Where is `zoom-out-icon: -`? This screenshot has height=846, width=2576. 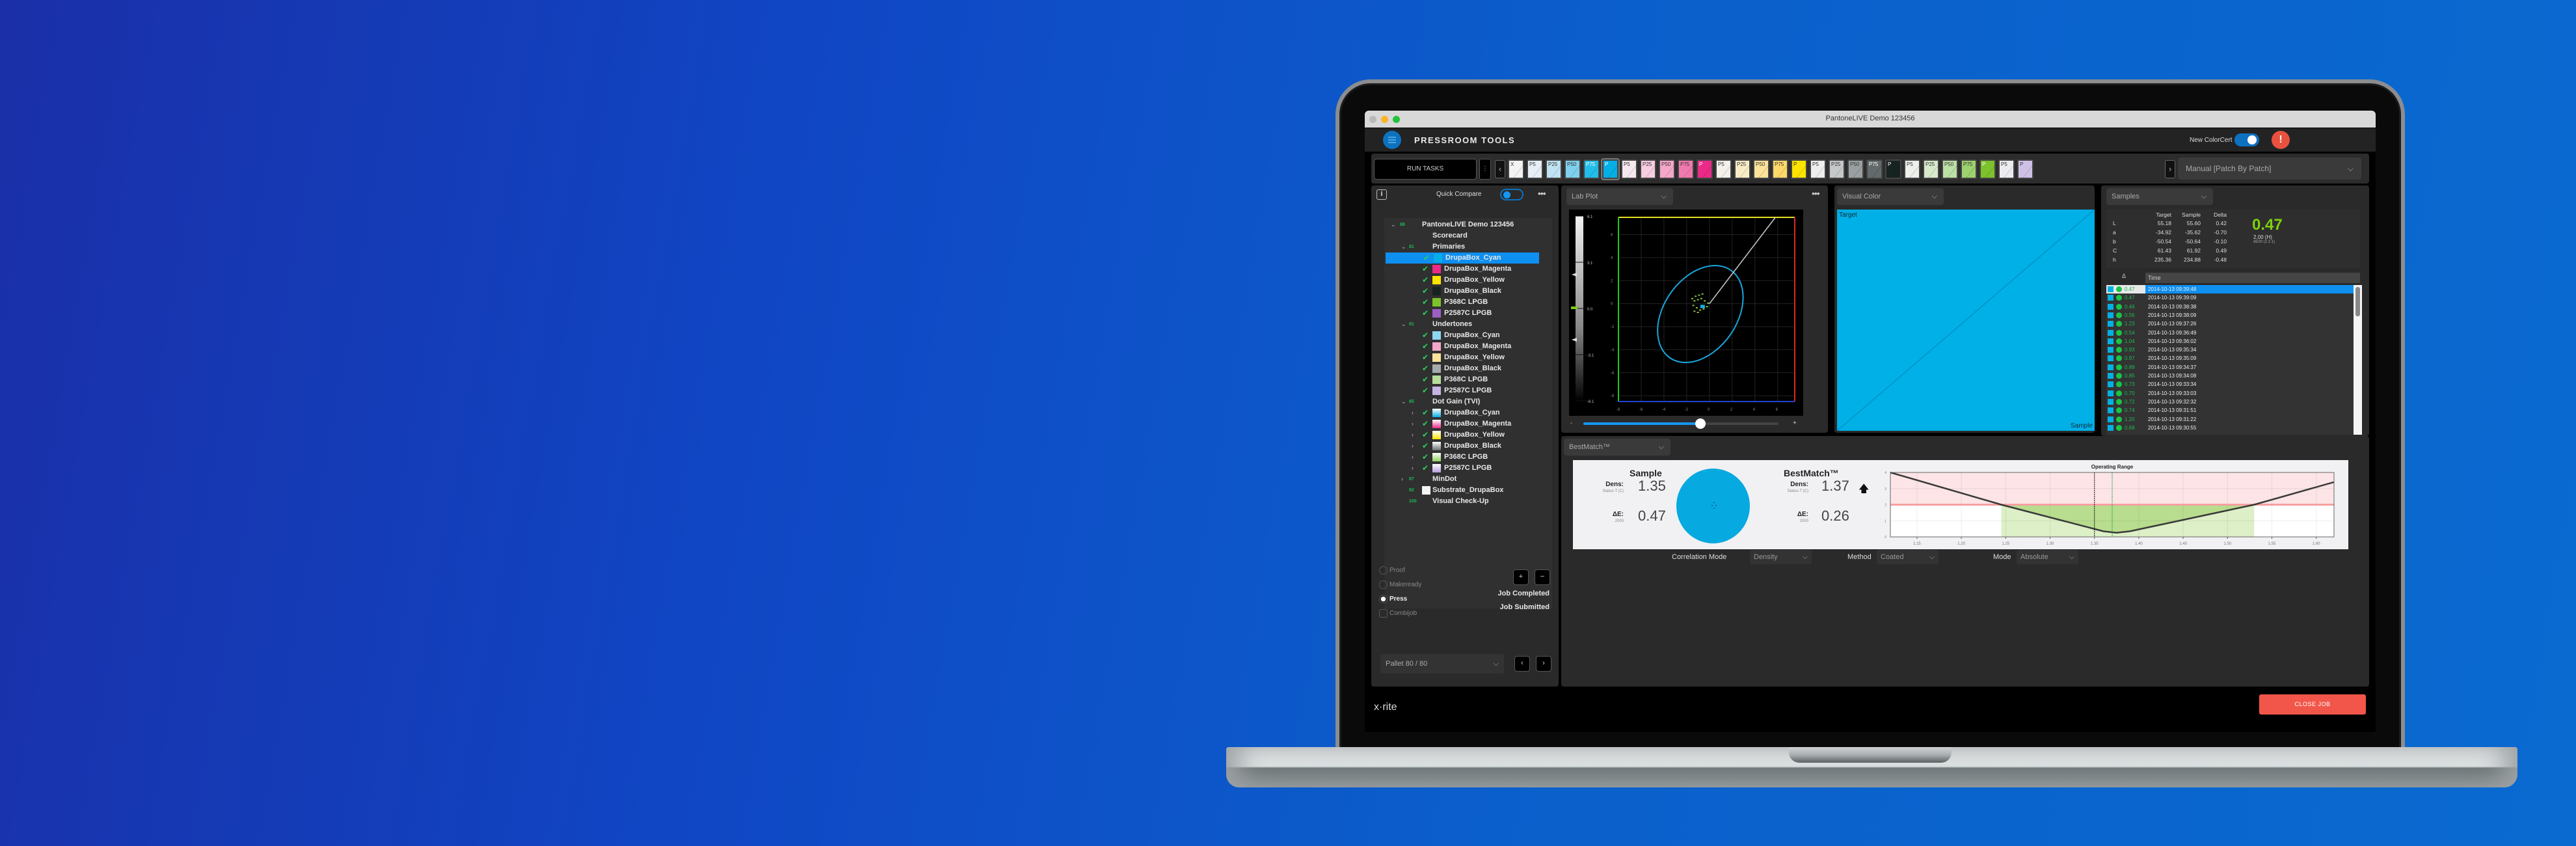
zoom-out-icon: - is located at coordinates (1571, 423).